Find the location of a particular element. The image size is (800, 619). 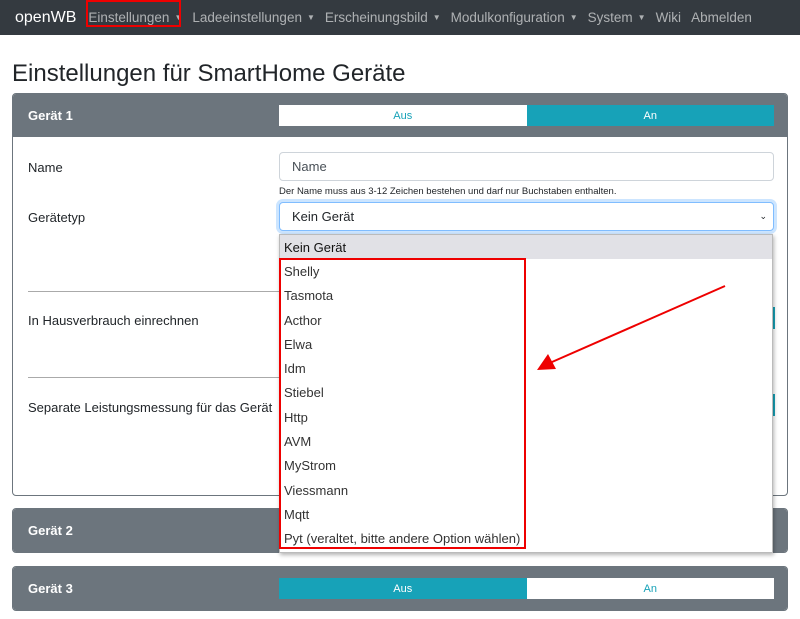

annotation-arrow-icon is located at coordinates (631, 327).